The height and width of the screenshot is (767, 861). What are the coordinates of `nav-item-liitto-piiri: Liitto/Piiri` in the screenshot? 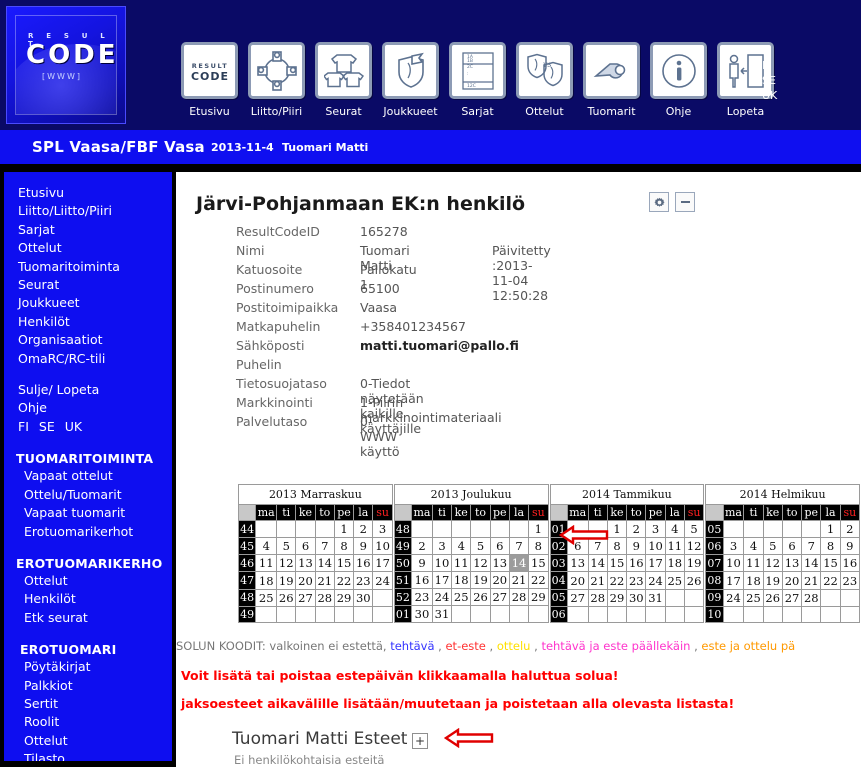 It's located at (276, 80).